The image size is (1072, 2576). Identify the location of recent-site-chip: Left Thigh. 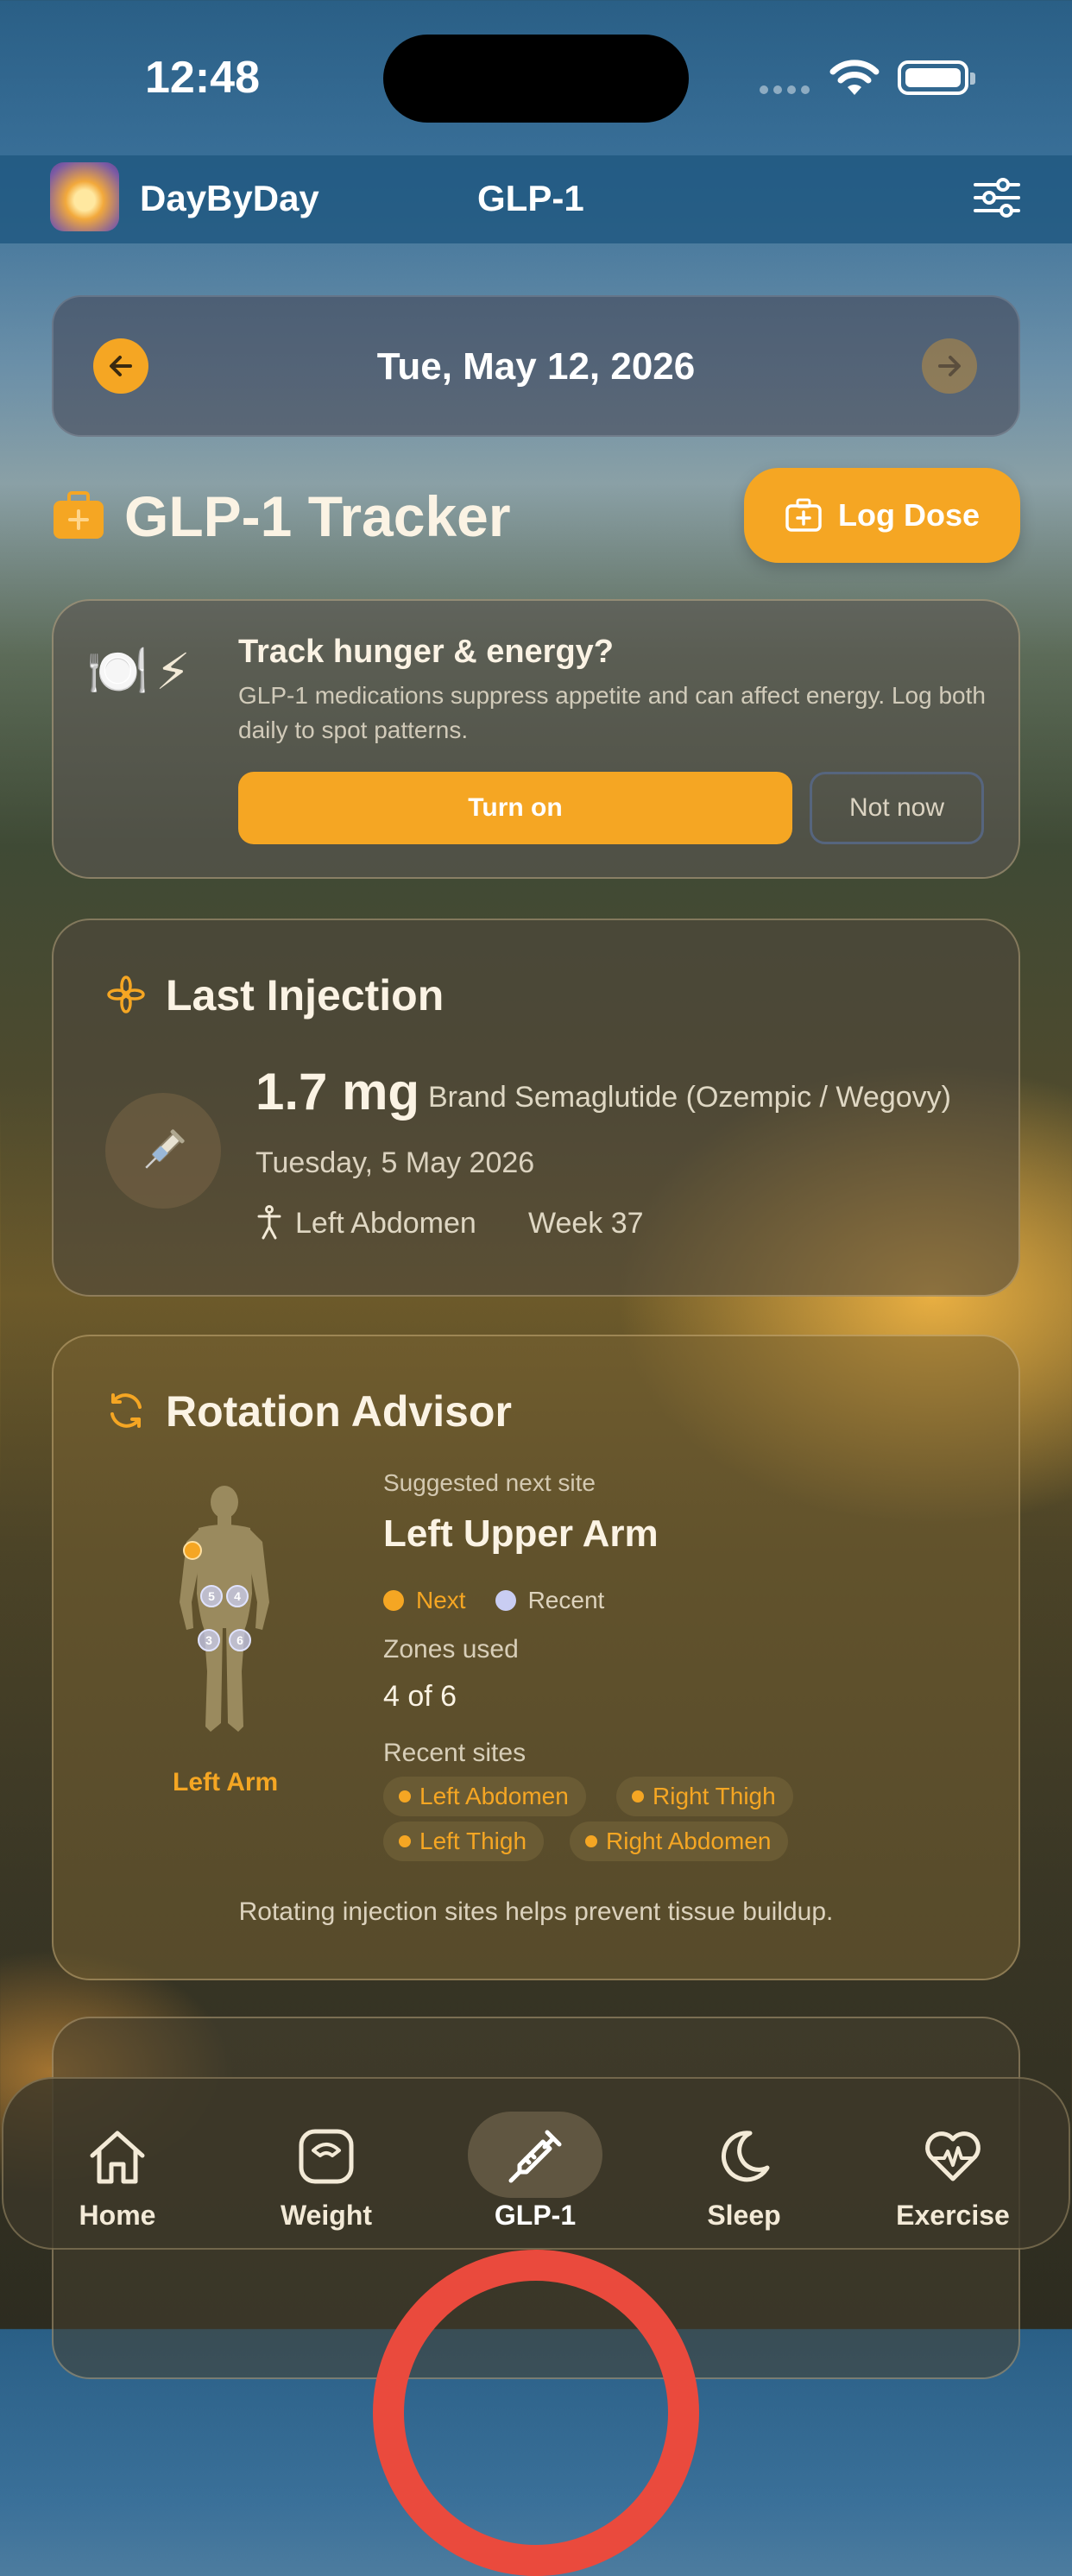
(464, 1841).